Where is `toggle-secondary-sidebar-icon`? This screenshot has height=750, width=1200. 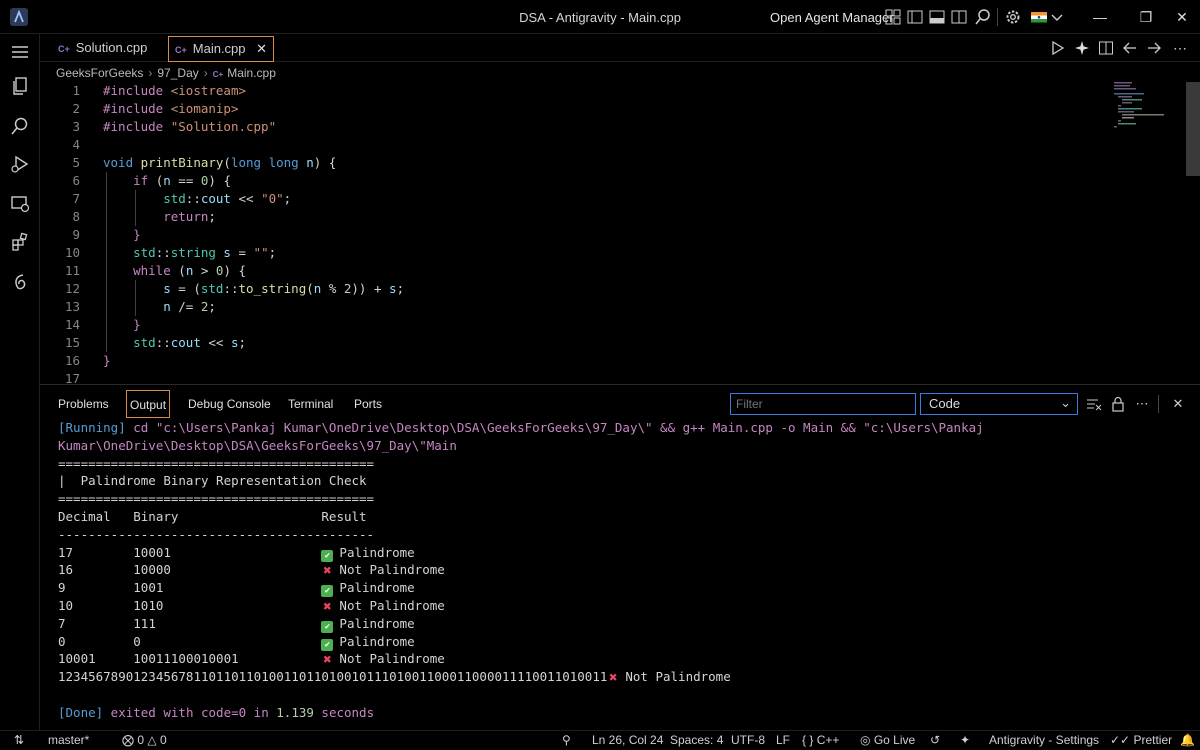 toggle-secondary-sidebar-icon is located at coordinates (959, 17).